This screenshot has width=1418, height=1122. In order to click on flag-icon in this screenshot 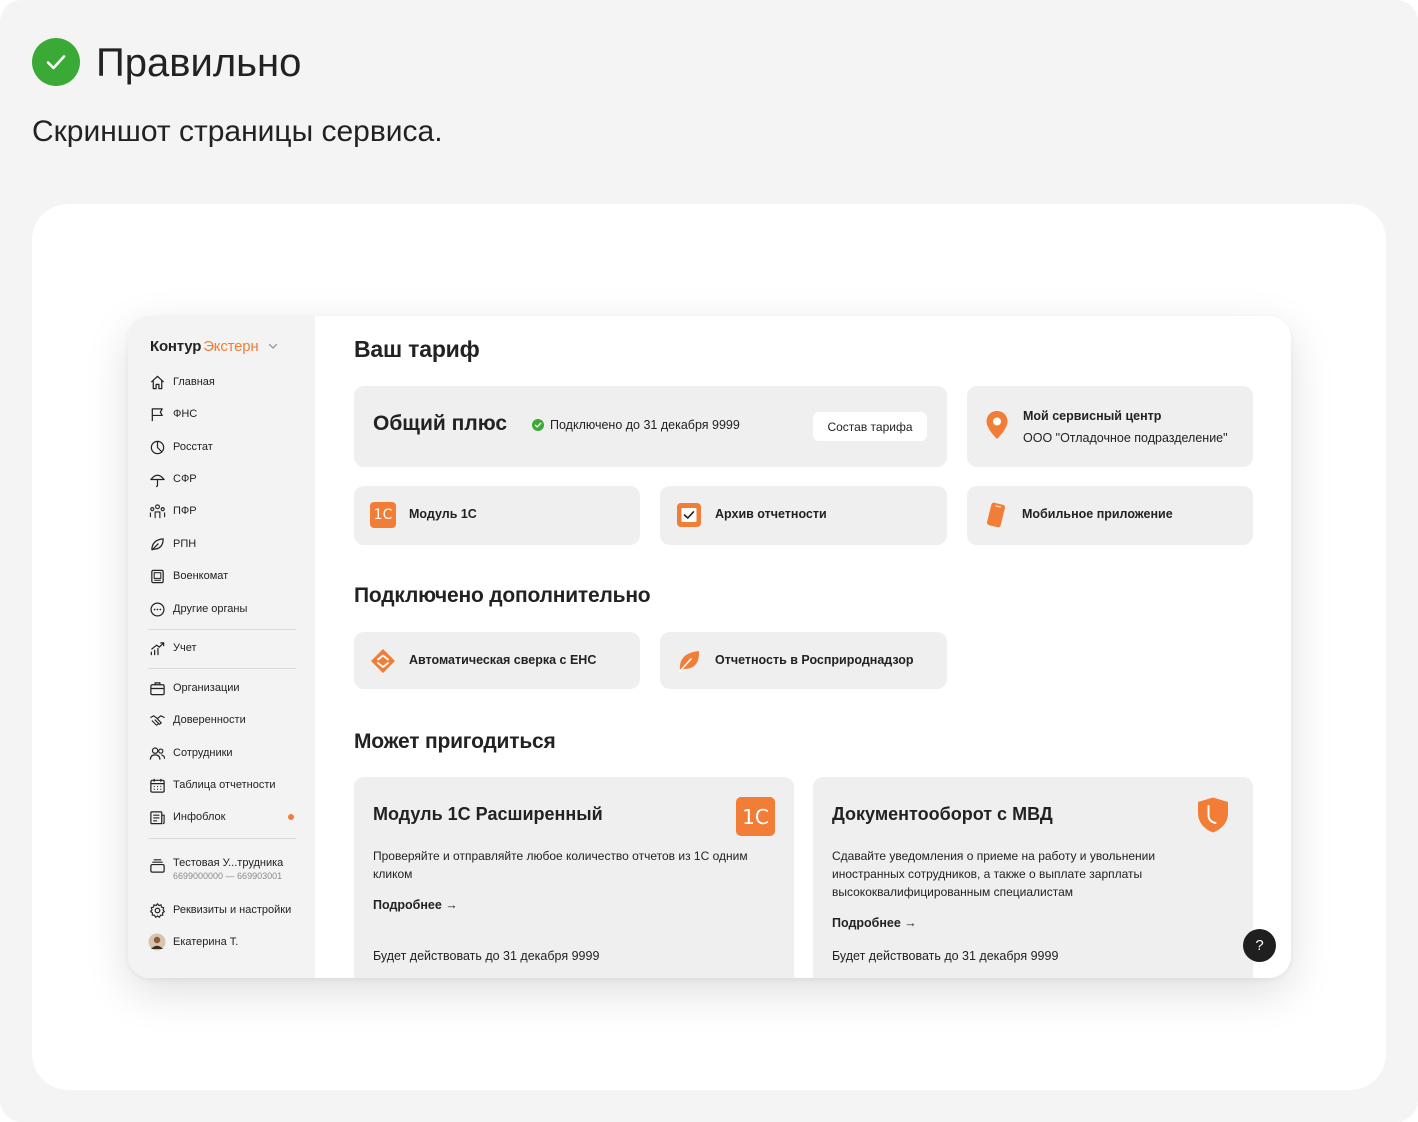, I will do `click(157, 414)`.